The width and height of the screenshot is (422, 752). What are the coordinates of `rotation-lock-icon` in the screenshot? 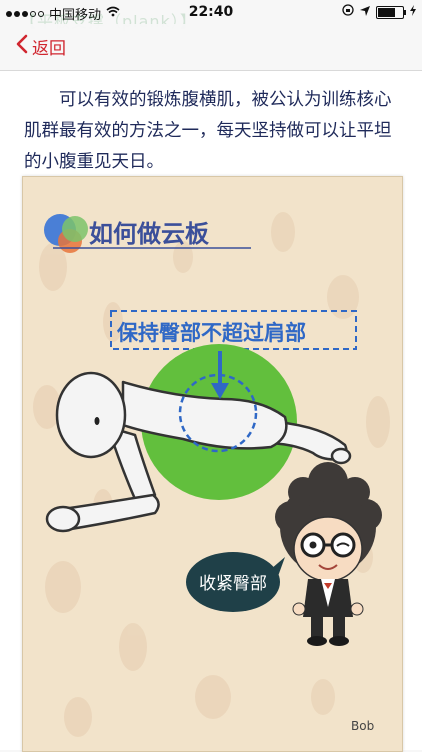 It's located at (348, 12).